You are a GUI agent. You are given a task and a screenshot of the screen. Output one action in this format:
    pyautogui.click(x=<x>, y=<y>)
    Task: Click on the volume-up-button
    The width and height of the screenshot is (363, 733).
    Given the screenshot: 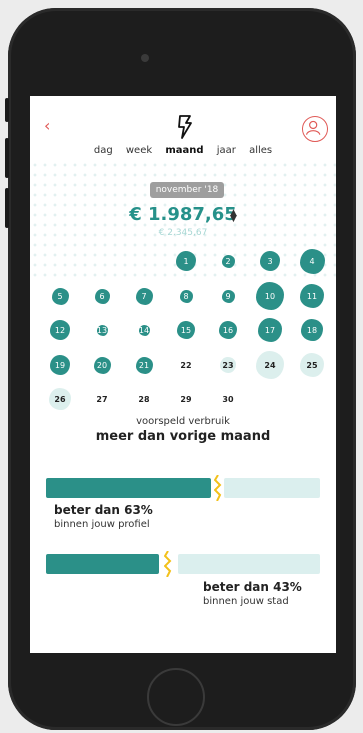 What is the action you would take?
    pyautogui.click(x=7, y=158)
    